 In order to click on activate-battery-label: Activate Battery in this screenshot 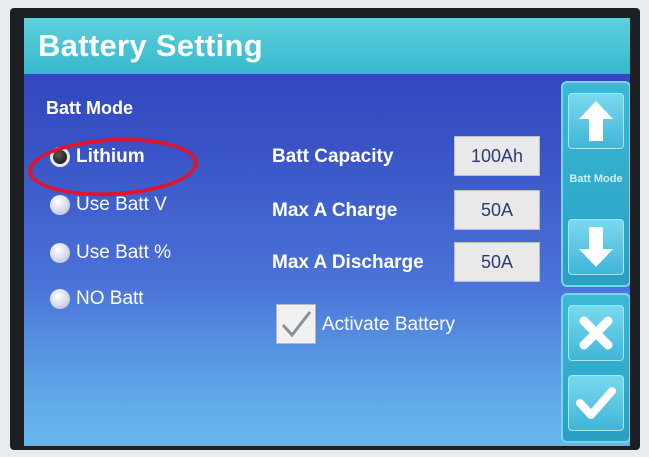, I will do `click(389, 324)`.